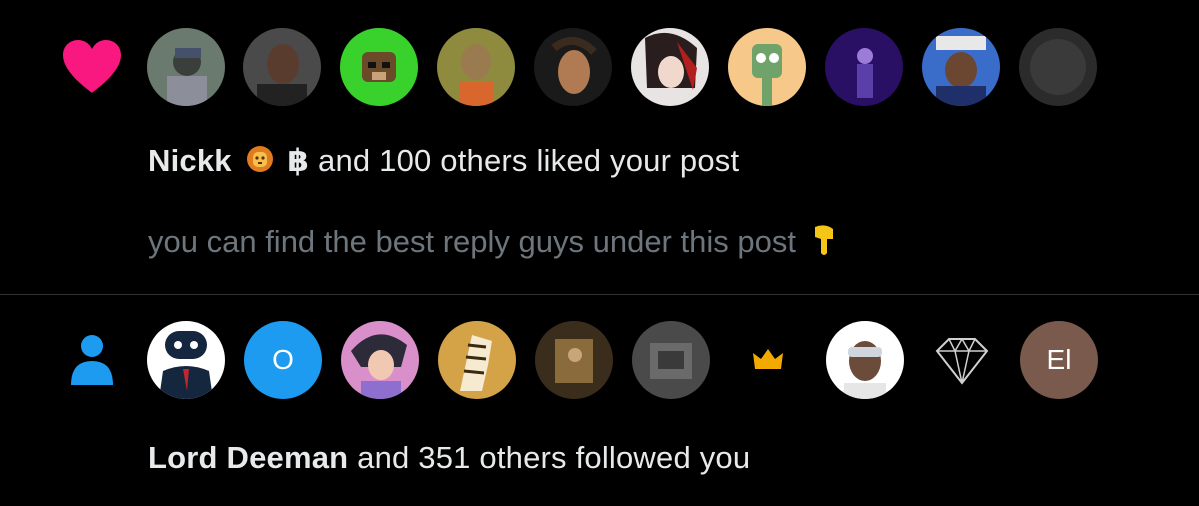 The height and width of the screenshot is (506, 1199). I want to click on avatar: El, so click(1059, 360).